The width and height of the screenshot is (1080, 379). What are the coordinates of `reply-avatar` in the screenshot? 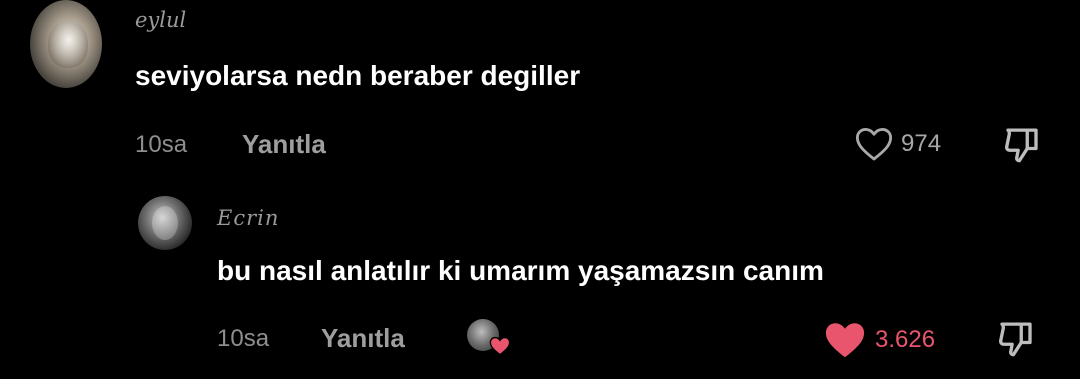 It's located at (165, 223).